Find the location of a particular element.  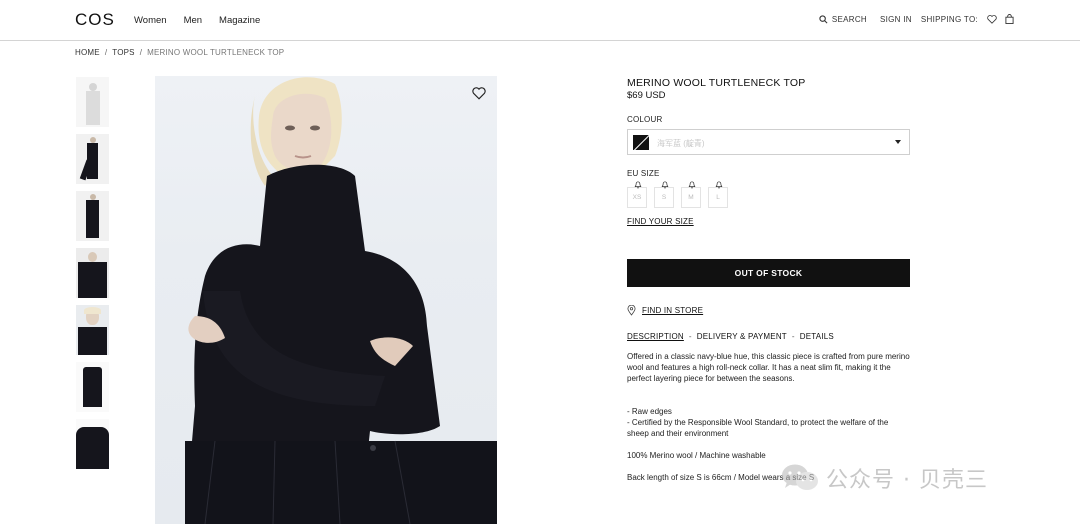

size-option-xs: XS is located at coordinates (637, 194).